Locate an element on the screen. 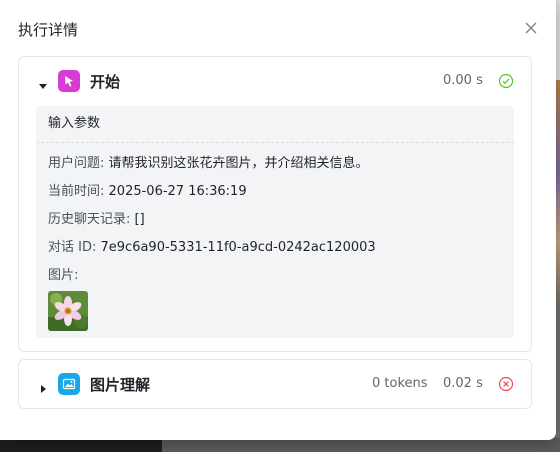 The width and height of the screenshot is (560, 452). caret-down-icon is located at coordinates (43, 82).